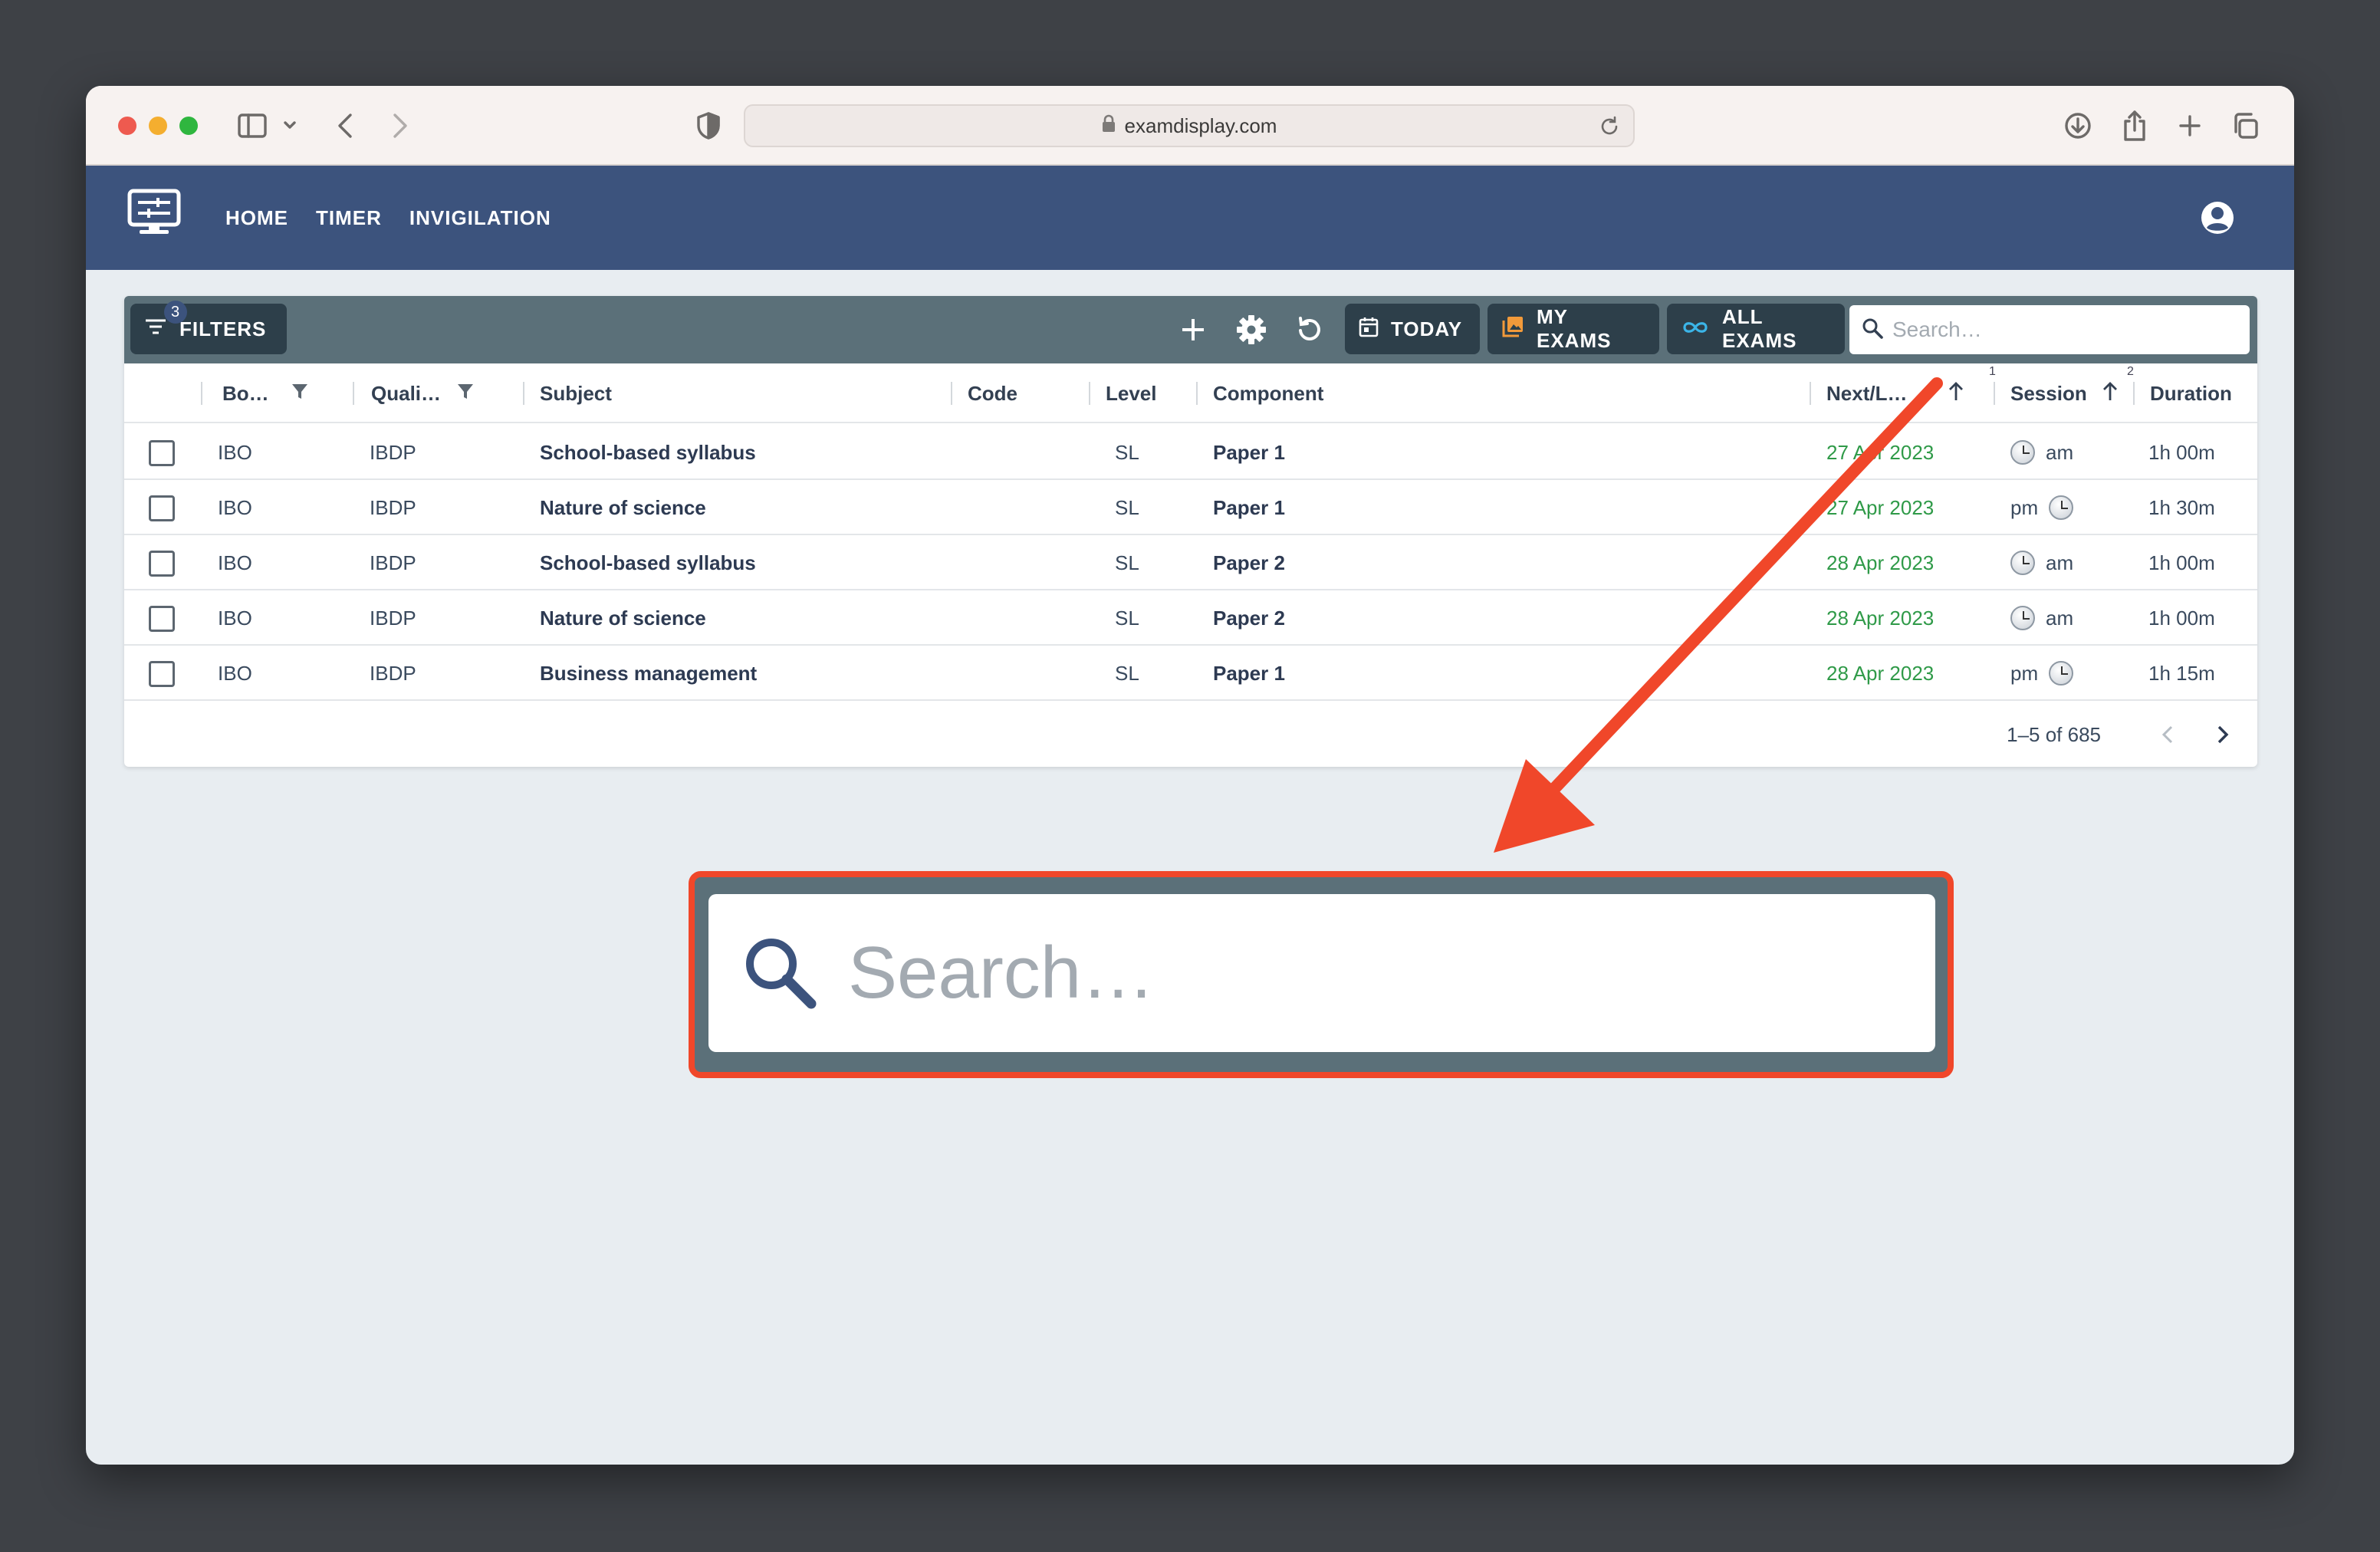 This screenshot has width=2380, height=1552. I want to click on column-header-component: Component, so click(1268, 393).